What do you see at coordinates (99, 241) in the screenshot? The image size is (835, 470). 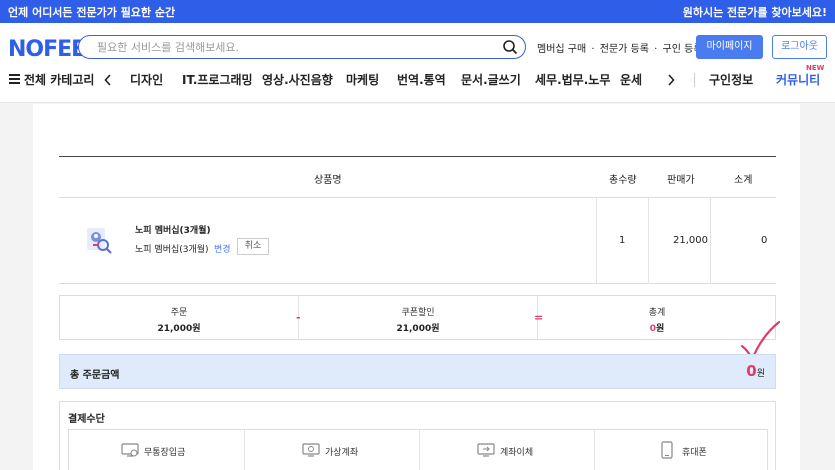 I see `membership-product-icon` at bounding box center [99, 241].